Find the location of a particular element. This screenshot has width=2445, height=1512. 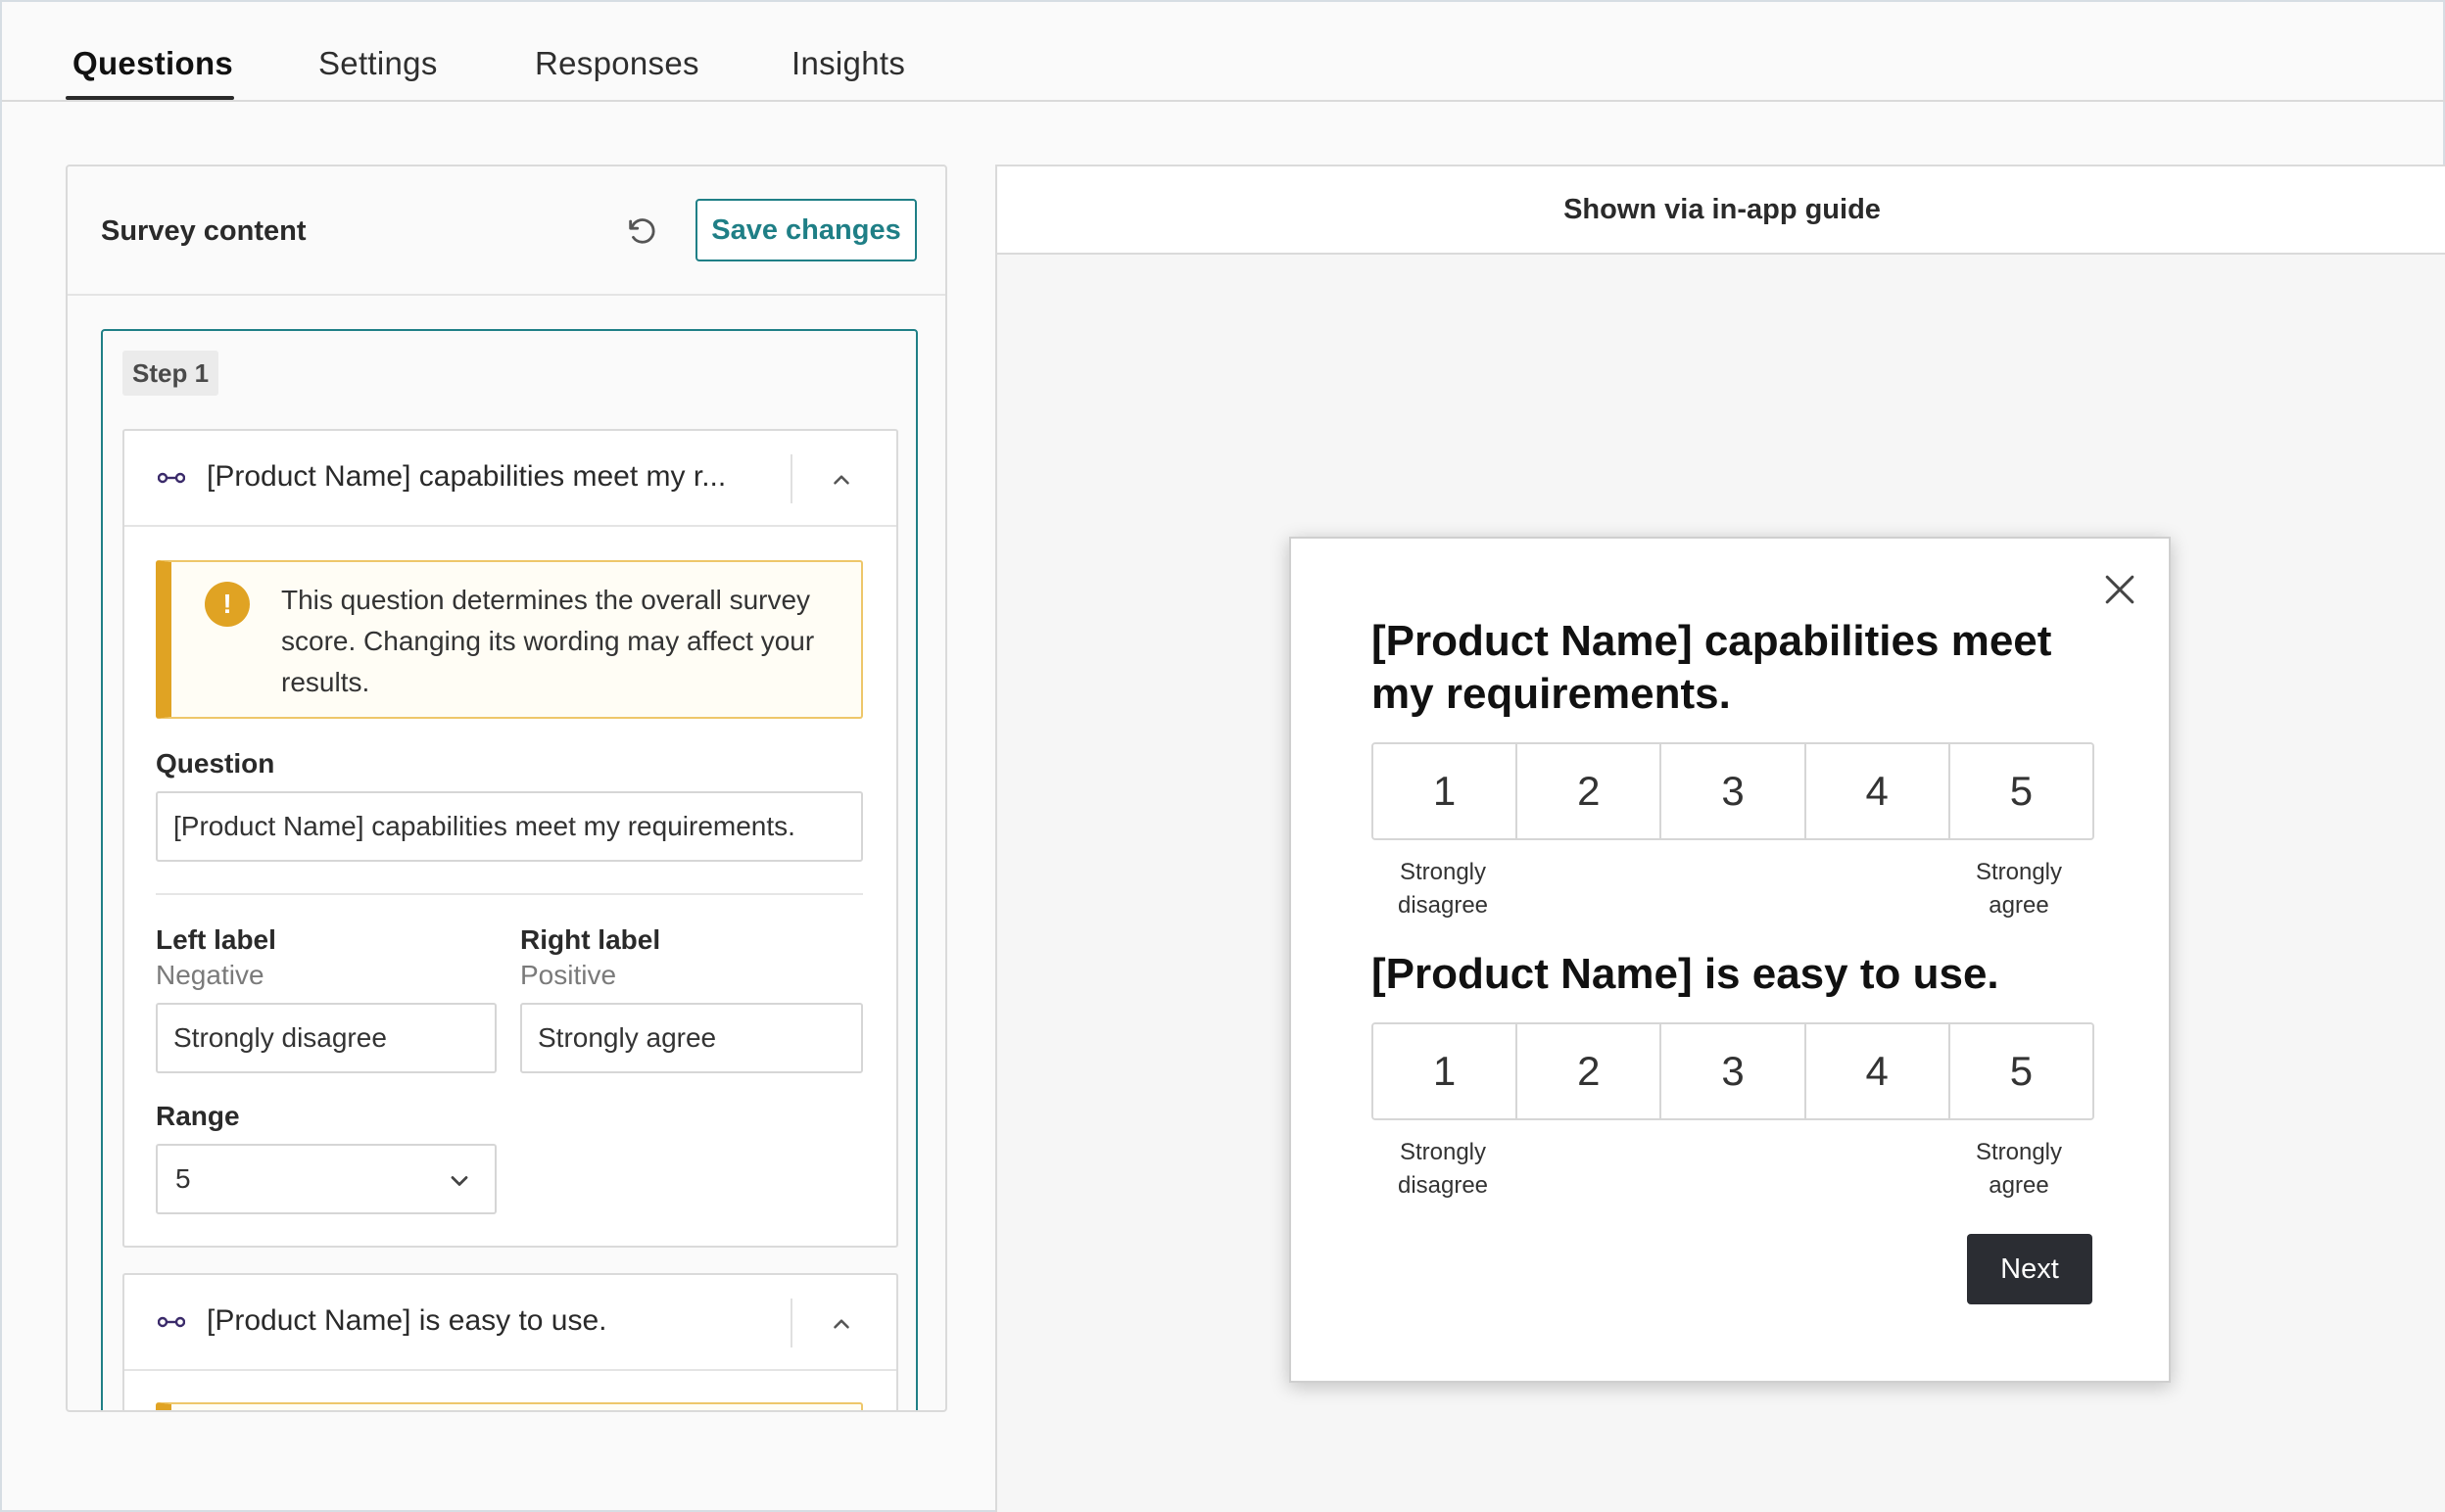

survey-question-2: [Product Name] is easy to use. is located at coordinates (1685, 974).